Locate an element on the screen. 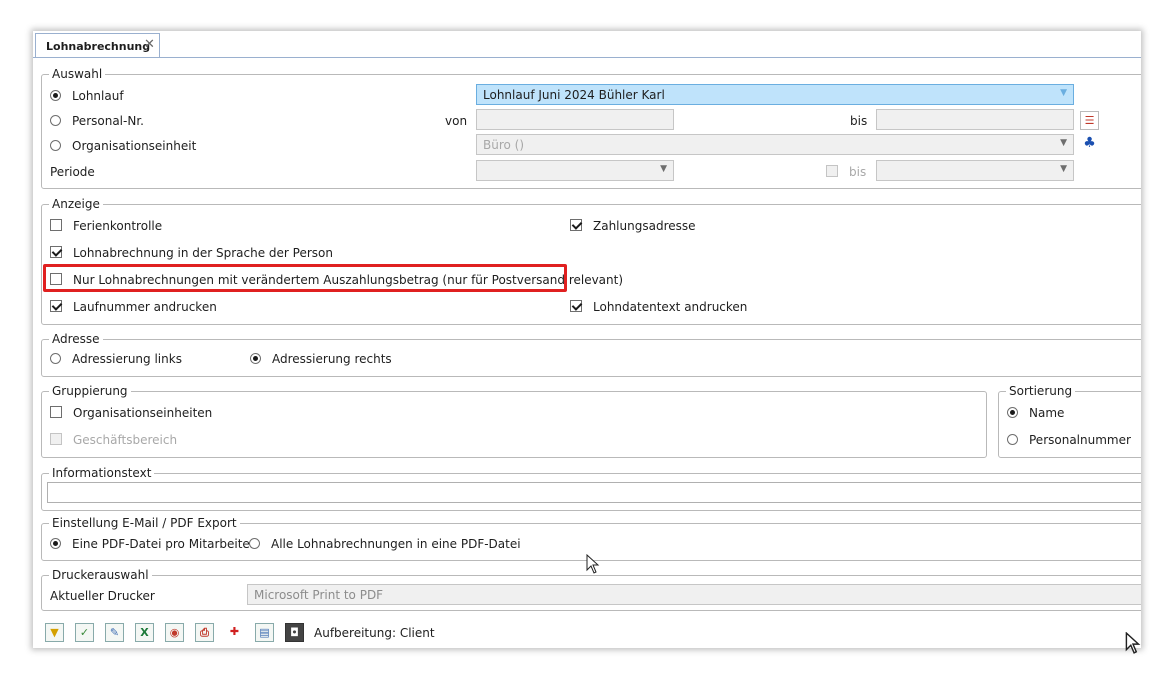  personal-von-input is located at coordinates (575, 119).